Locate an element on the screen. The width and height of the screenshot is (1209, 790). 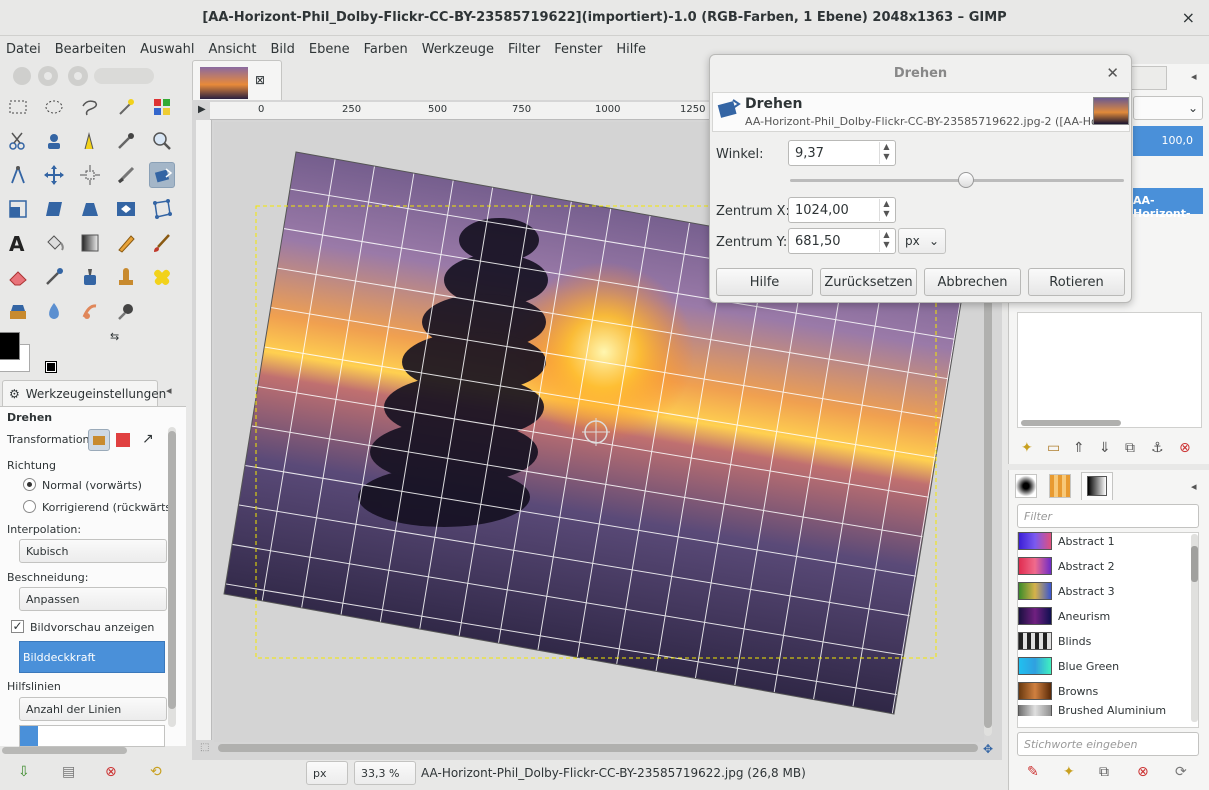
image-tab-close-icon: ⊠ is located at coordinates (260, 80).